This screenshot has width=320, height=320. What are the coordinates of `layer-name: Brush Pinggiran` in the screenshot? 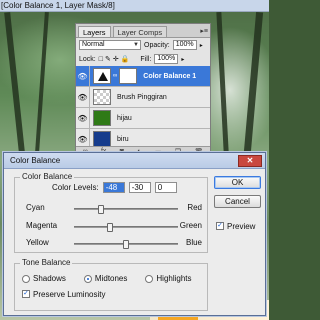 It's located at (142, 97).